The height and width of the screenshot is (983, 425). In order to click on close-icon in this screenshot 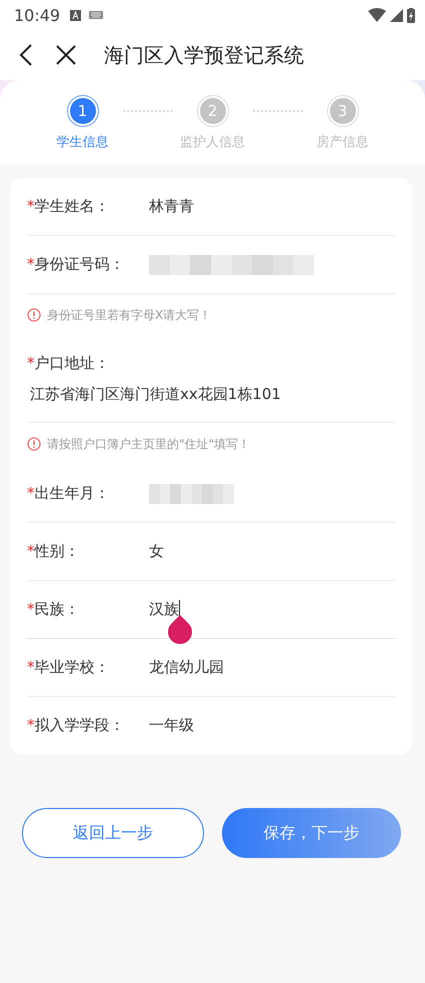, I will do `click(66, 55)`.